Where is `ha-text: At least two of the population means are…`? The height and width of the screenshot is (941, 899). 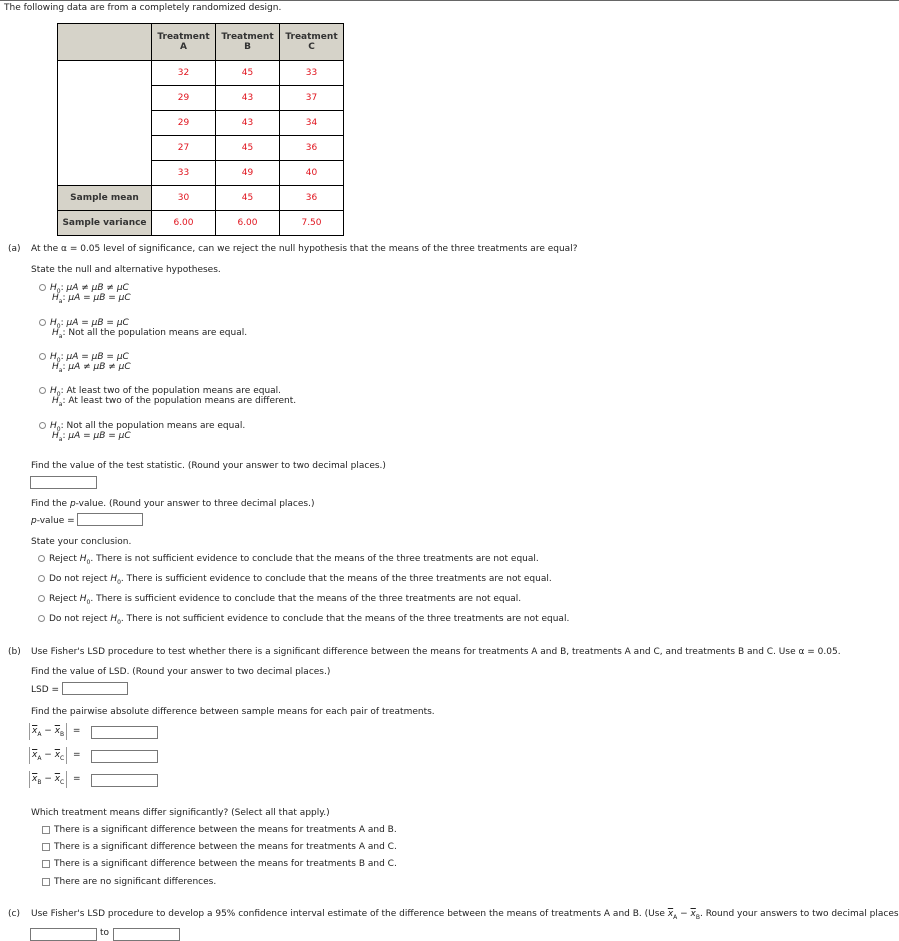 ha-text: At least two of the population means are… is located at coordinates (182, 401).